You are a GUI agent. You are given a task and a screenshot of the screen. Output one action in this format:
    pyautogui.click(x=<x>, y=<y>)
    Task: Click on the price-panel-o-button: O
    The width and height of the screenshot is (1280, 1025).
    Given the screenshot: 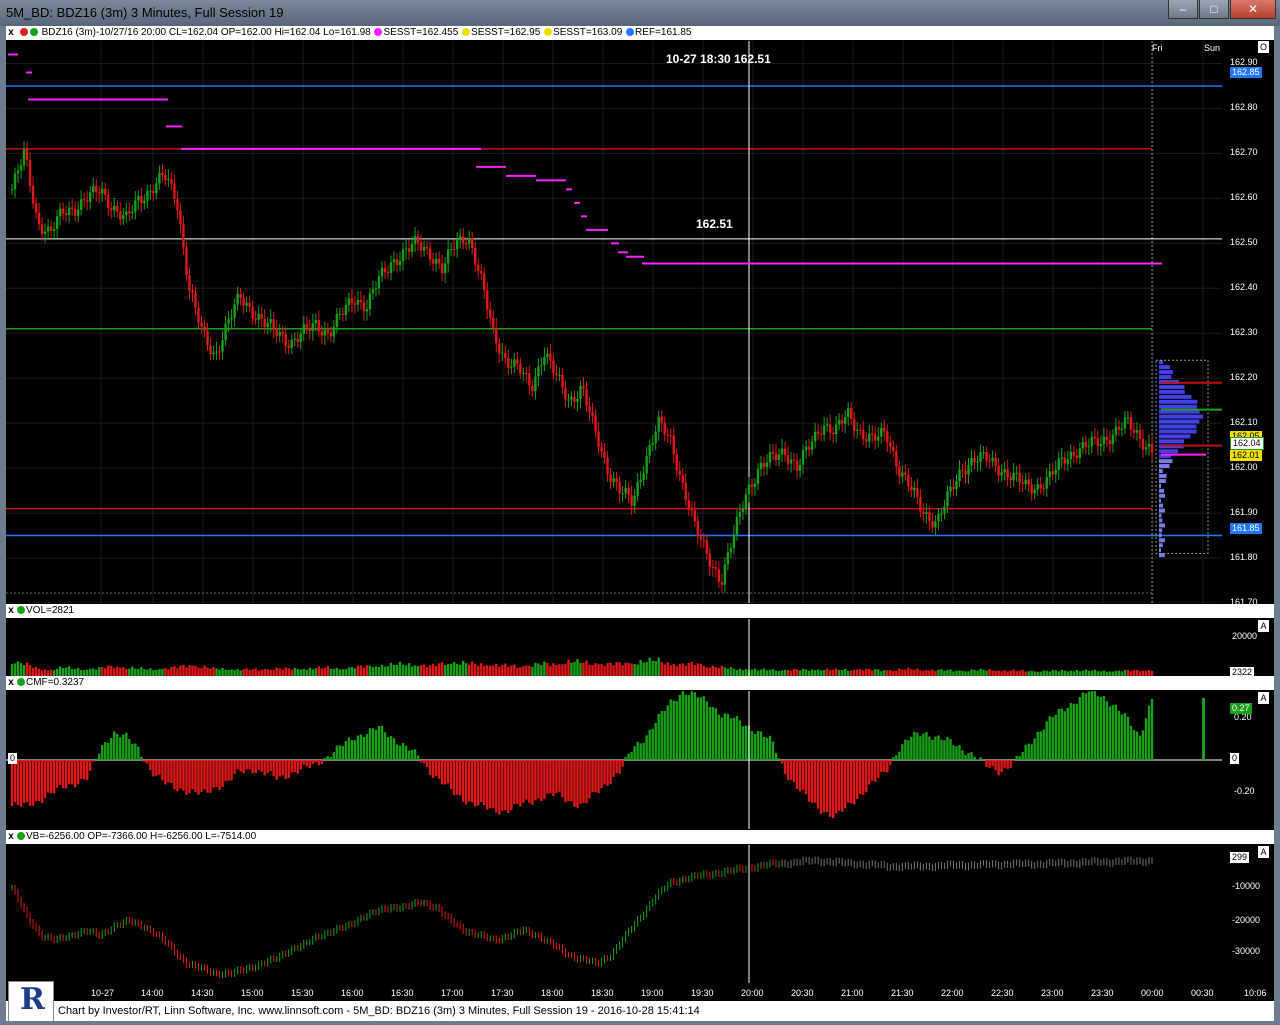 What is the action you would take?
    pyautogui.click(x=1263, y=47)
    